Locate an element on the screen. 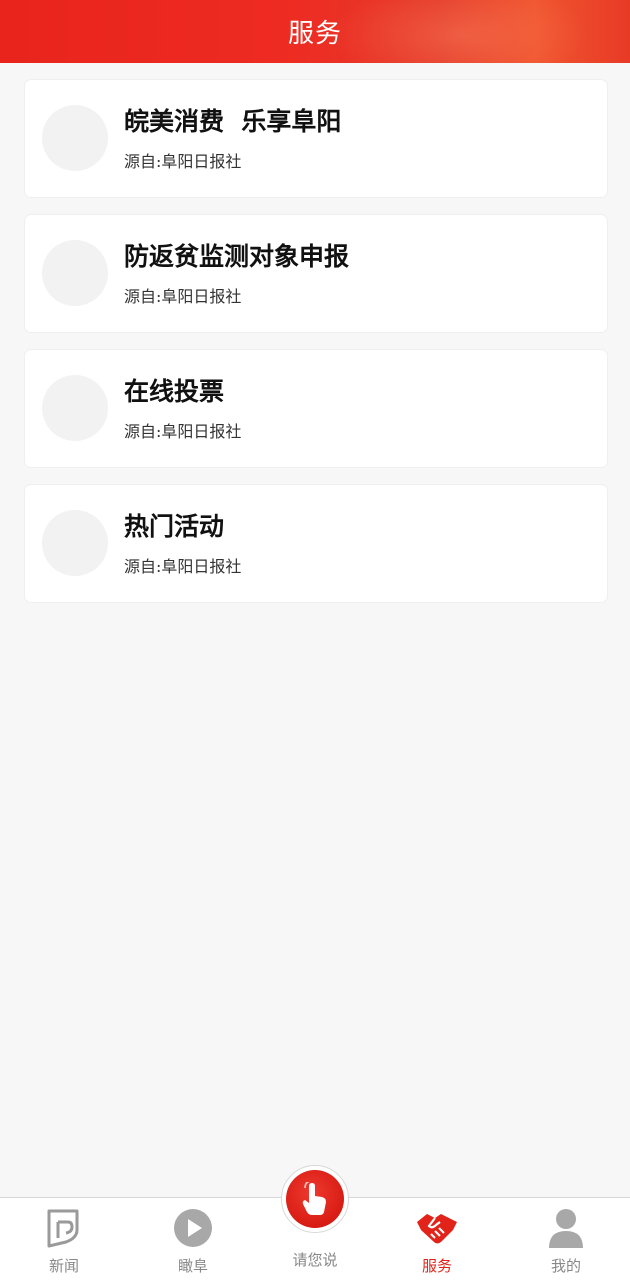 The height and width of the screenshot is (1280, 630). page-title: 服务 is located at coordinates (314, 34).